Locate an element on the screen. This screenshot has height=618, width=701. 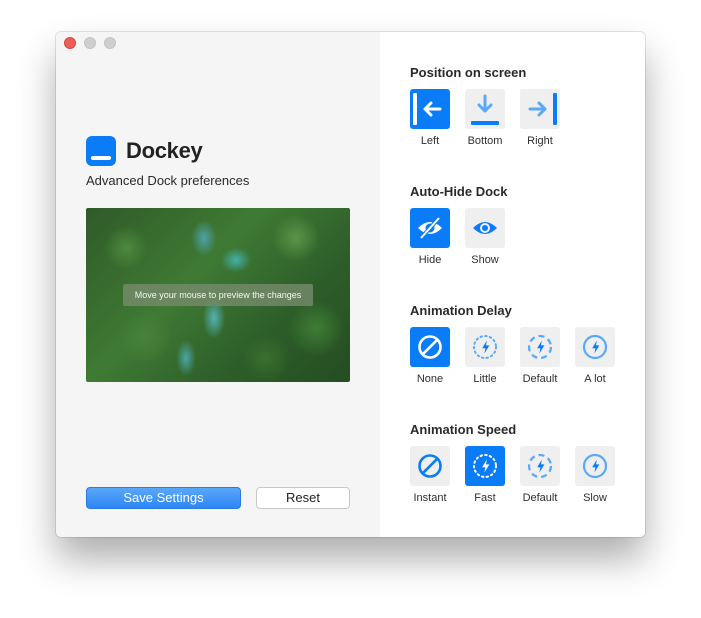
eye-slash-icon is located at coordinates (430, 228).